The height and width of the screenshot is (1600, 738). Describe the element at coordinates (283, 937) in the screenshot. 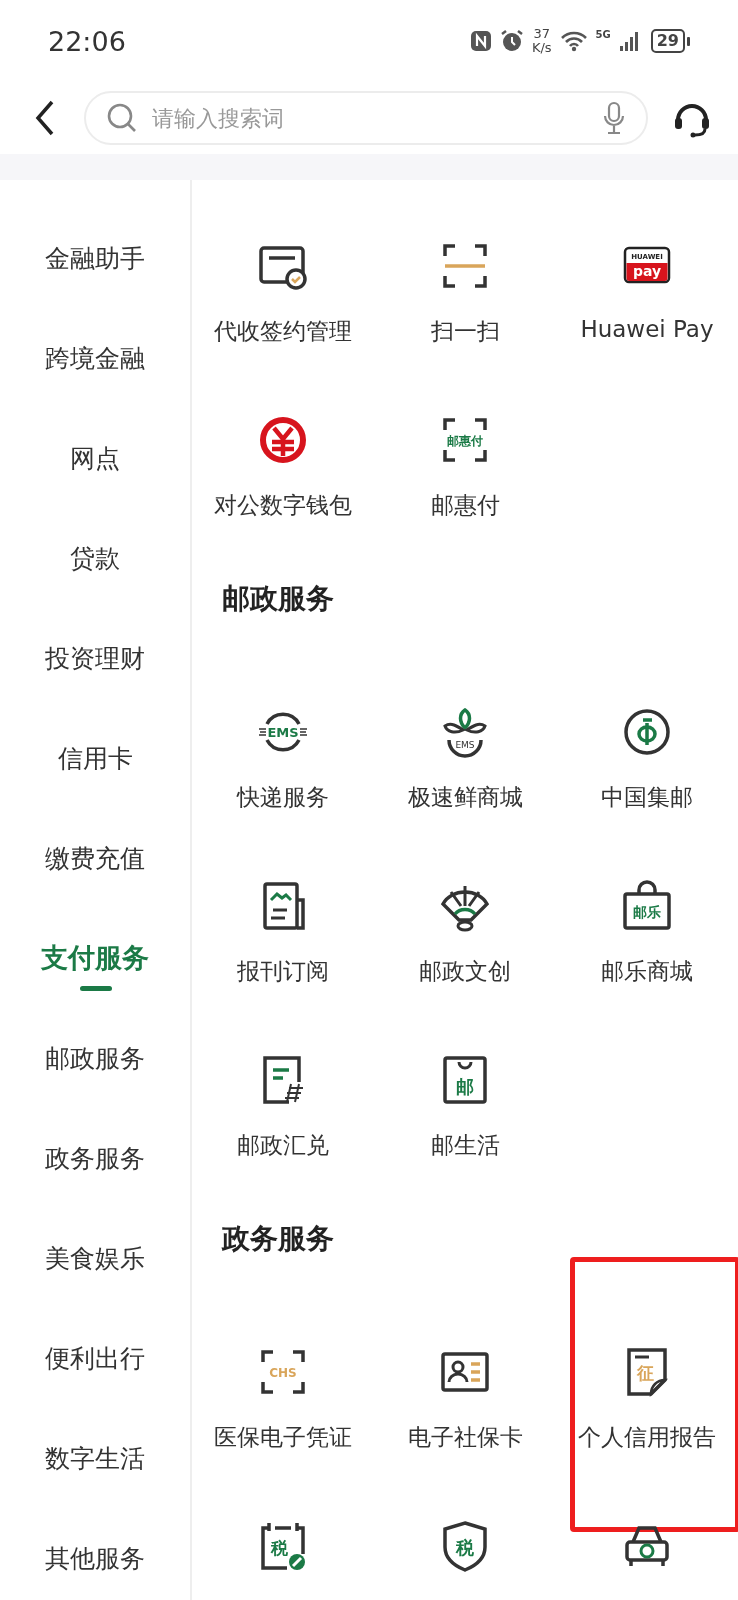

I see `service-item: 报刊订阅` at that location.